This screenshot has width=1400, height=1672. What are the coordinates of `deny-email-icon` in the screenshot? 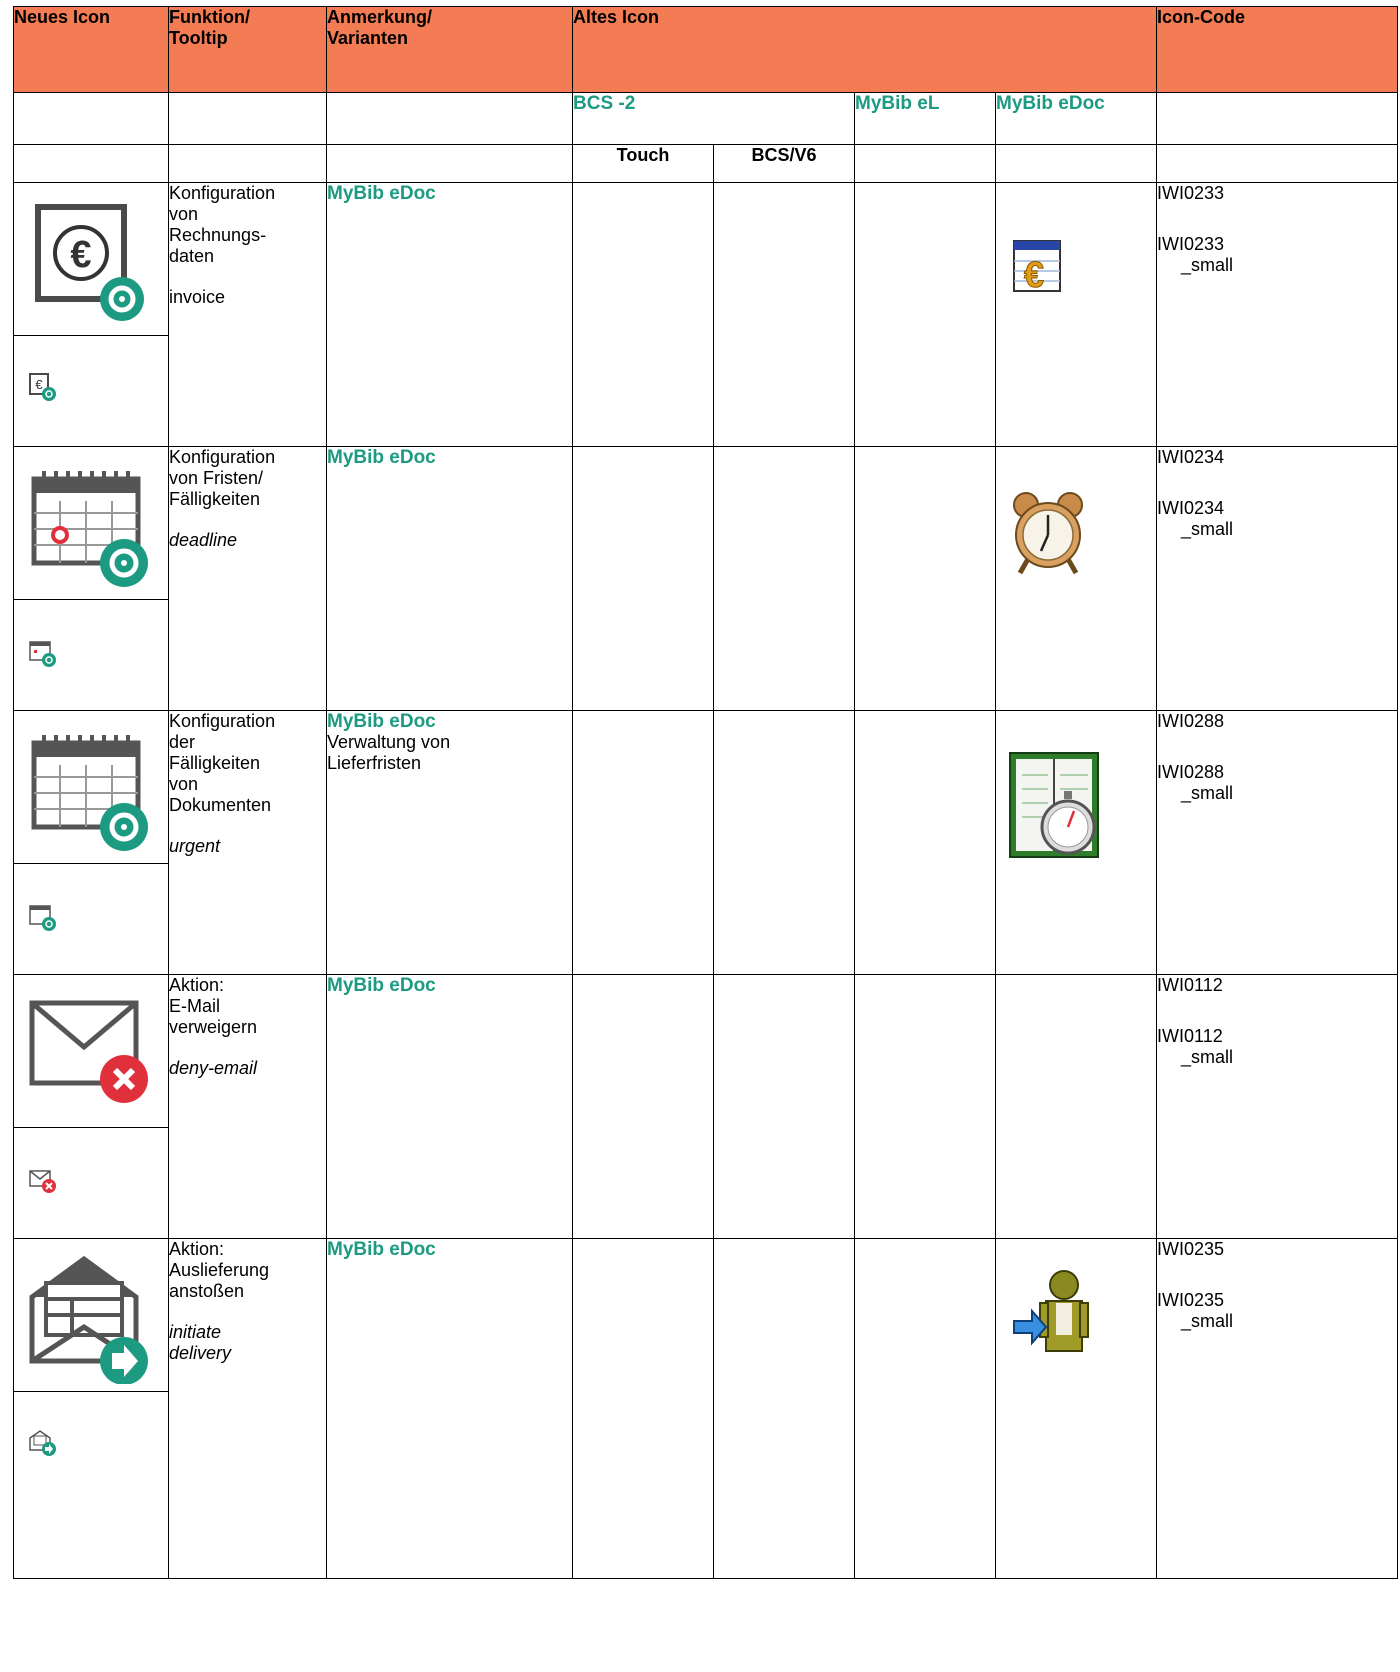 It's located at (88, 1051).